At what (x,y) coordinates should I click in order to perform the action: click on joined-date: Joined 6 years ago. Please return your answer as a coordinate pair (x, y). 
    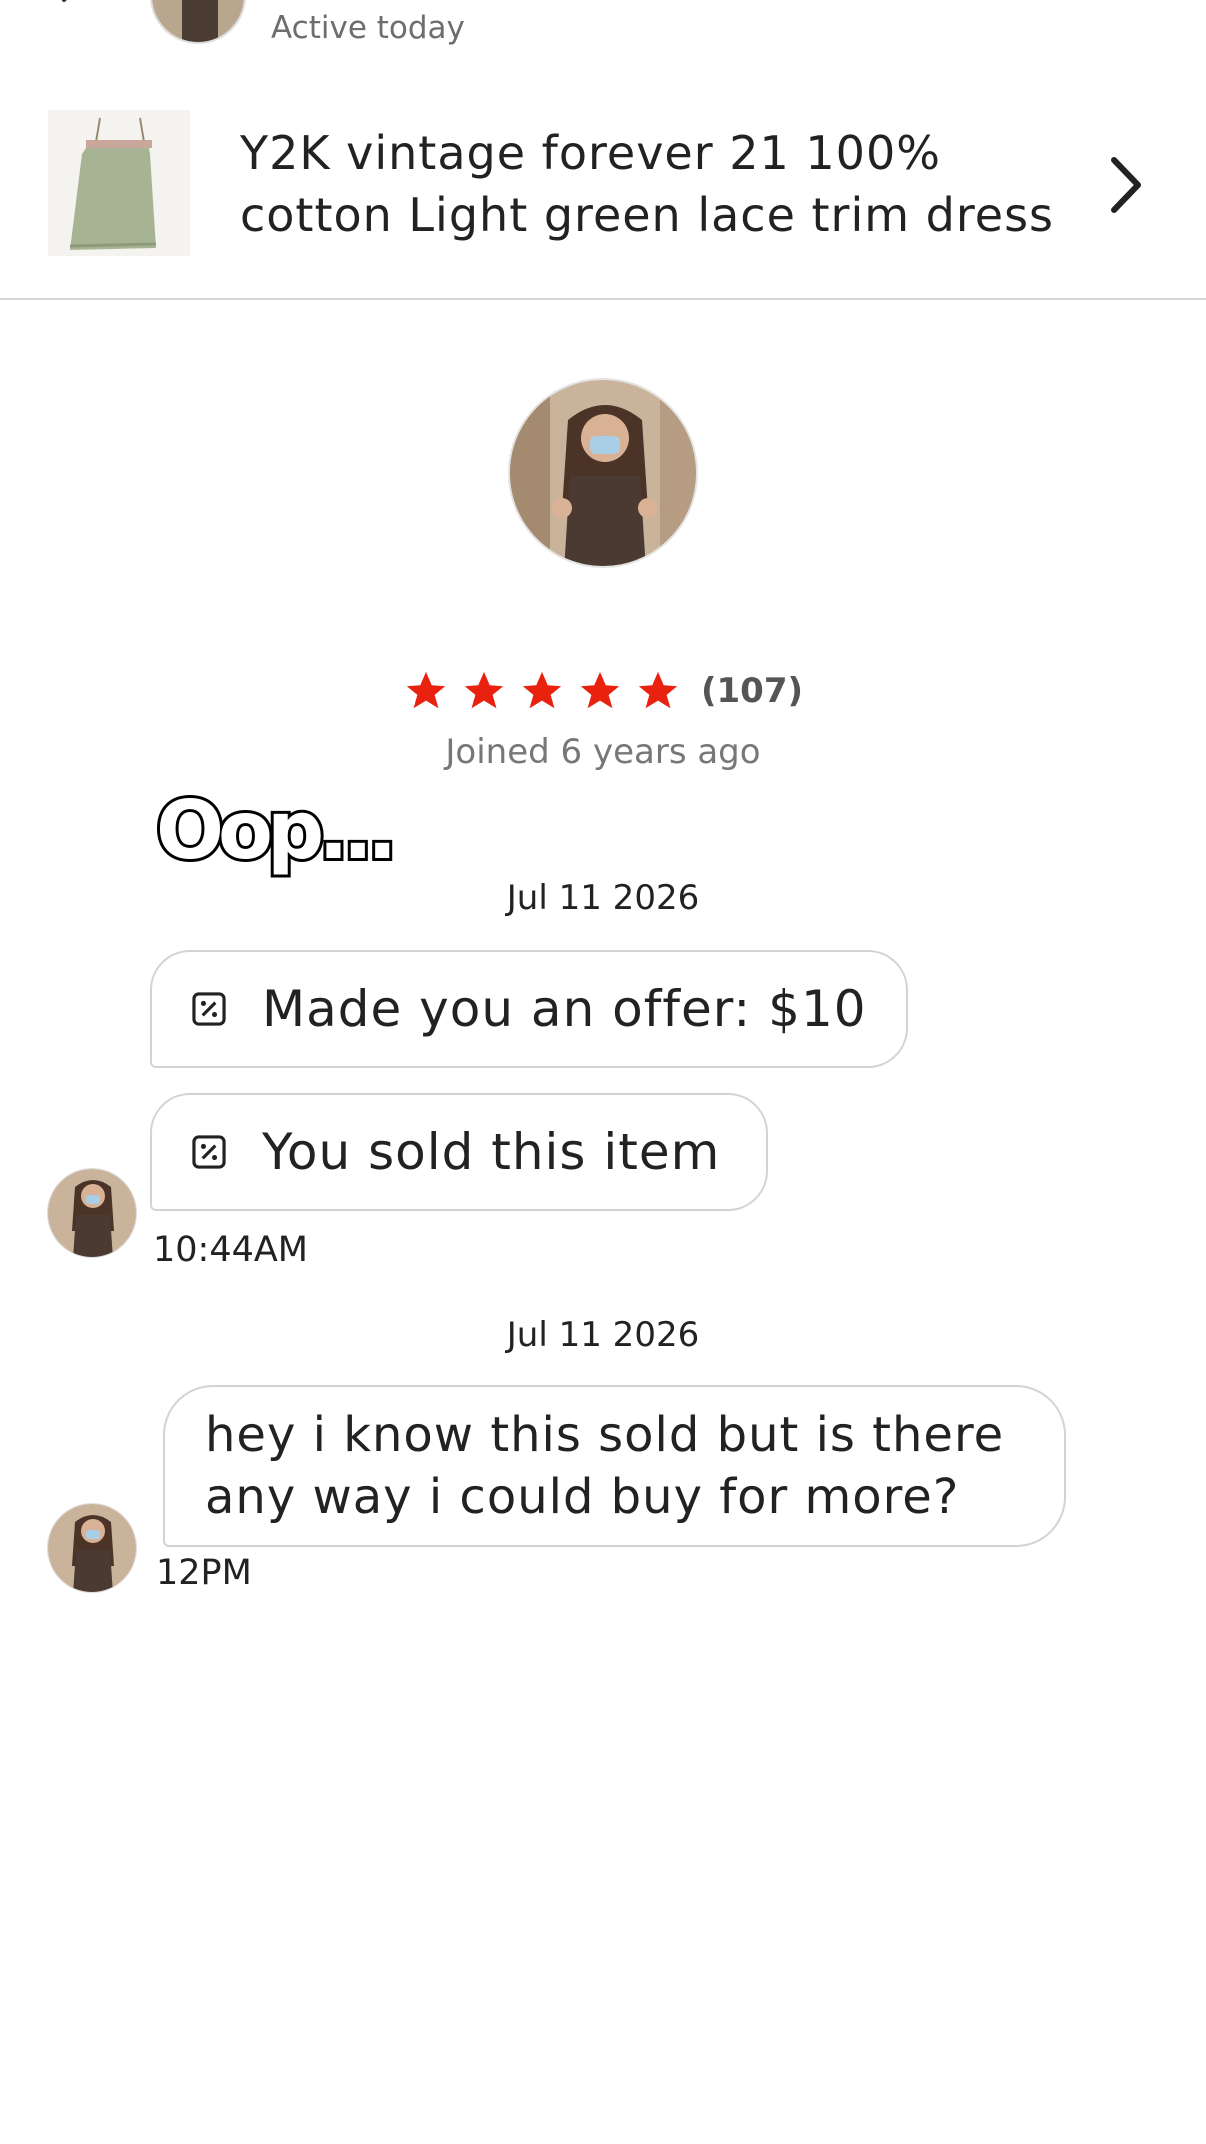
    Looking at the image, I should click on (603, 752).